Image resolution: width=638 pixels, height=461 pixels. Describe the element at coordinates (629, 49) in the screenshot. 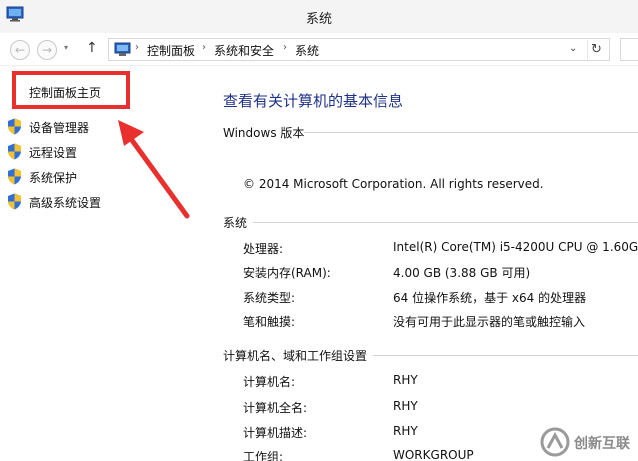

I see `search-input` at that location.